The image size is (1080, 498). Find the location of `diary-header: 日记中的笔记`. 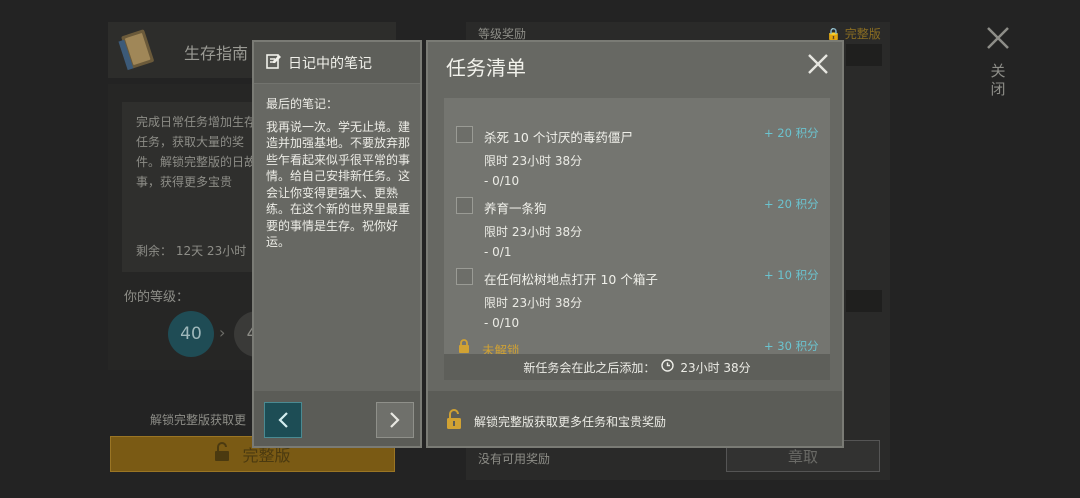

diary-header: 日记中的笔记 is located at coordinates (337, 63).